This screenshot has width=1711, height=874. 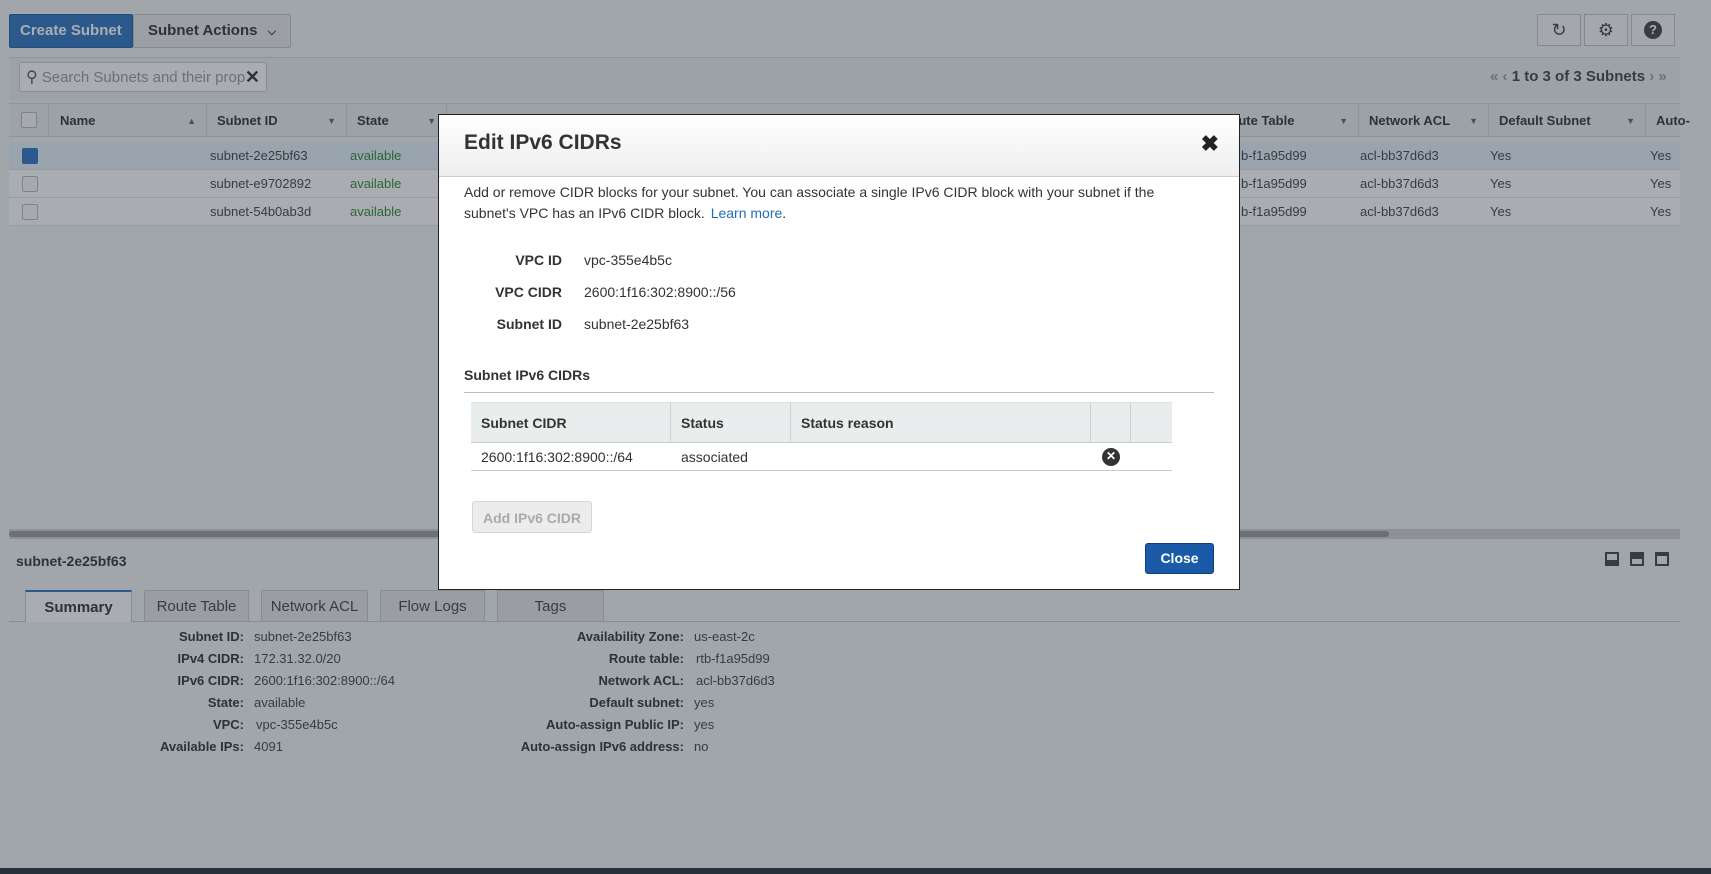 I want to click on learn-more-link: Learn more, so click(x=747, y=213).